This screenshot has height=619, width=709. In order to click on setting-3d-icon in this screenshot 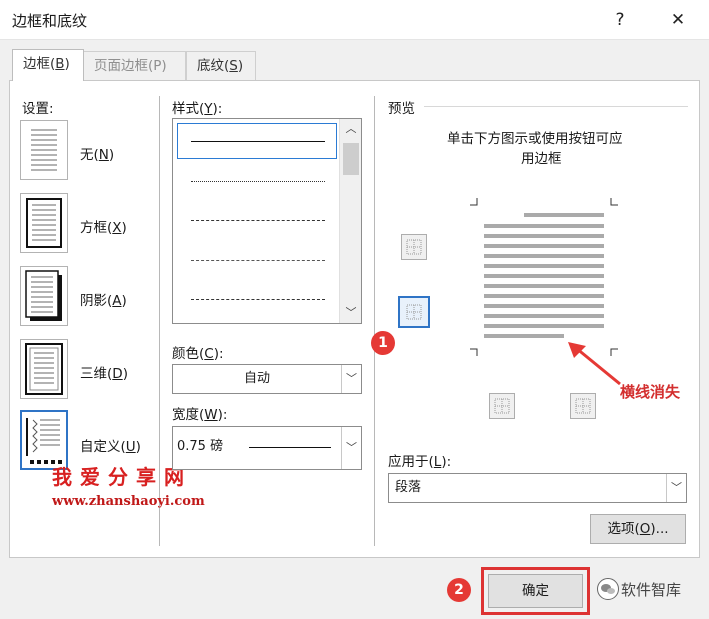, I will do `click(44, 369)`.